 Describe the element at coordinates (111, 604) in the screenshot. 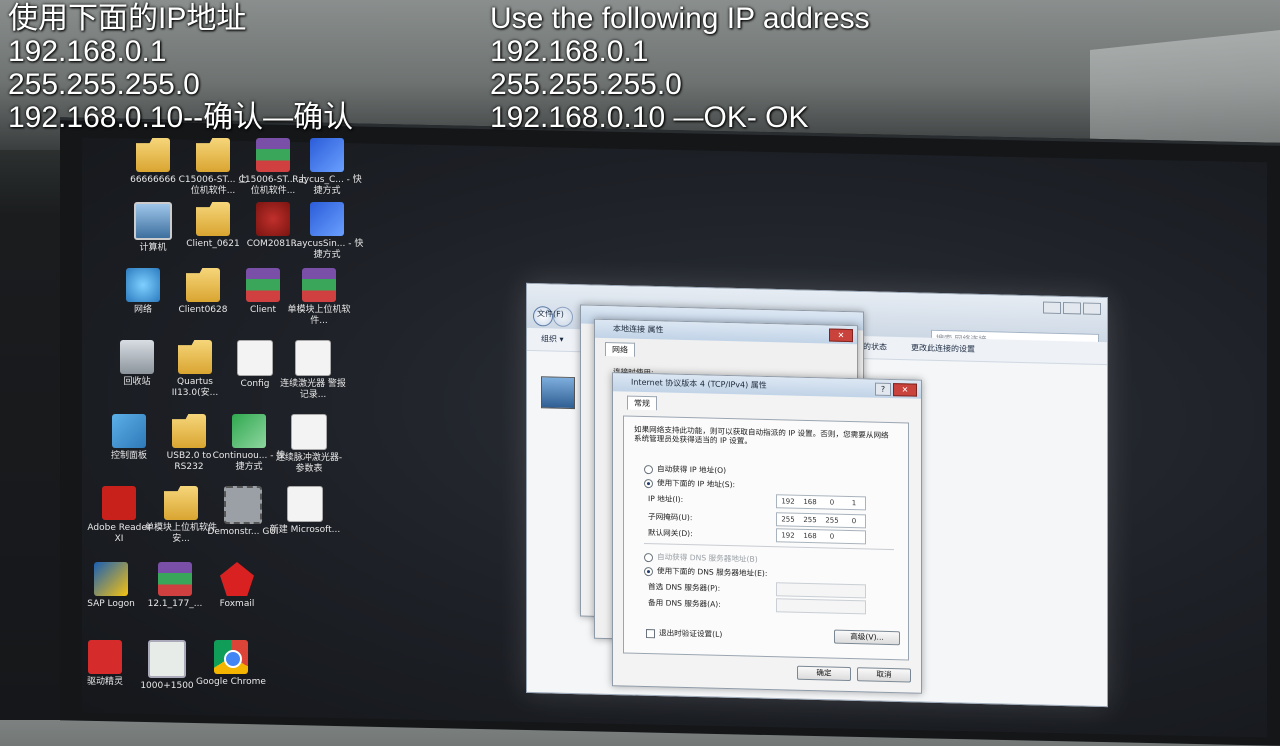

I see `desktop-icon-label: SAP Logon` at that location.